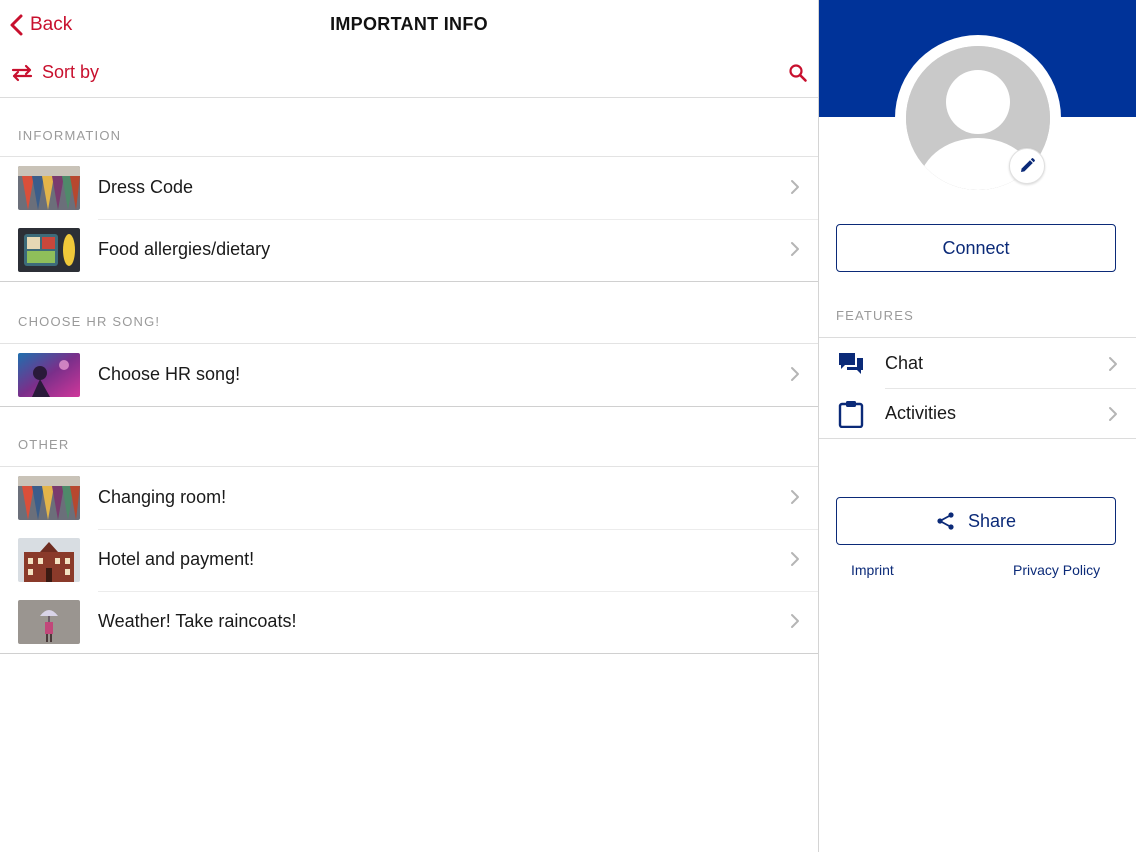 The image size is (1136, 852). Describe the element at coordinates (162, 497) in the screenshot. I see `list-item-label: Changing room!` at that location.